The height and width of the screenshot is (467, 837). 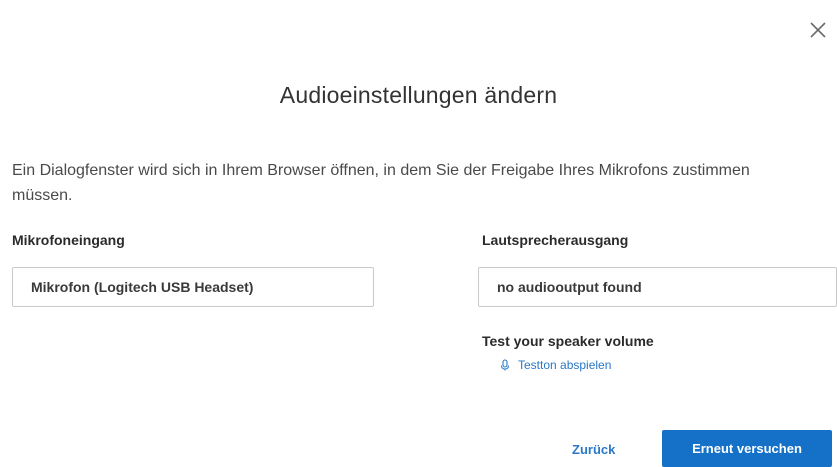 What do you see at coordinates (565, 365) in the screenshot?
I see `play-test-tone-label: Testton abspielen` at bounding box center [565, 365].